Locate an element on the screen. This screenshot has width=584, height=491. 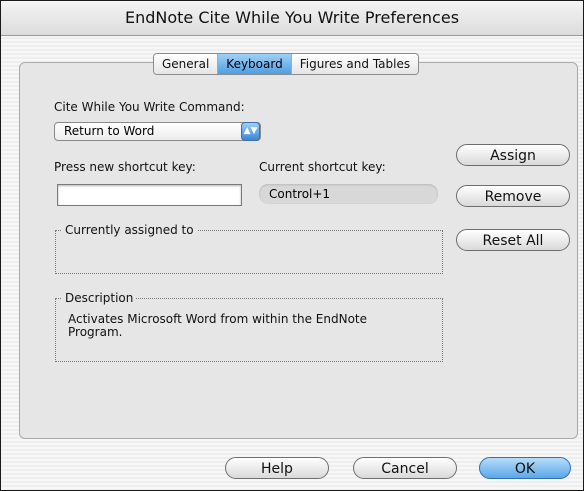
reset-all-button: Reset All is located at coordinates (513, 240).